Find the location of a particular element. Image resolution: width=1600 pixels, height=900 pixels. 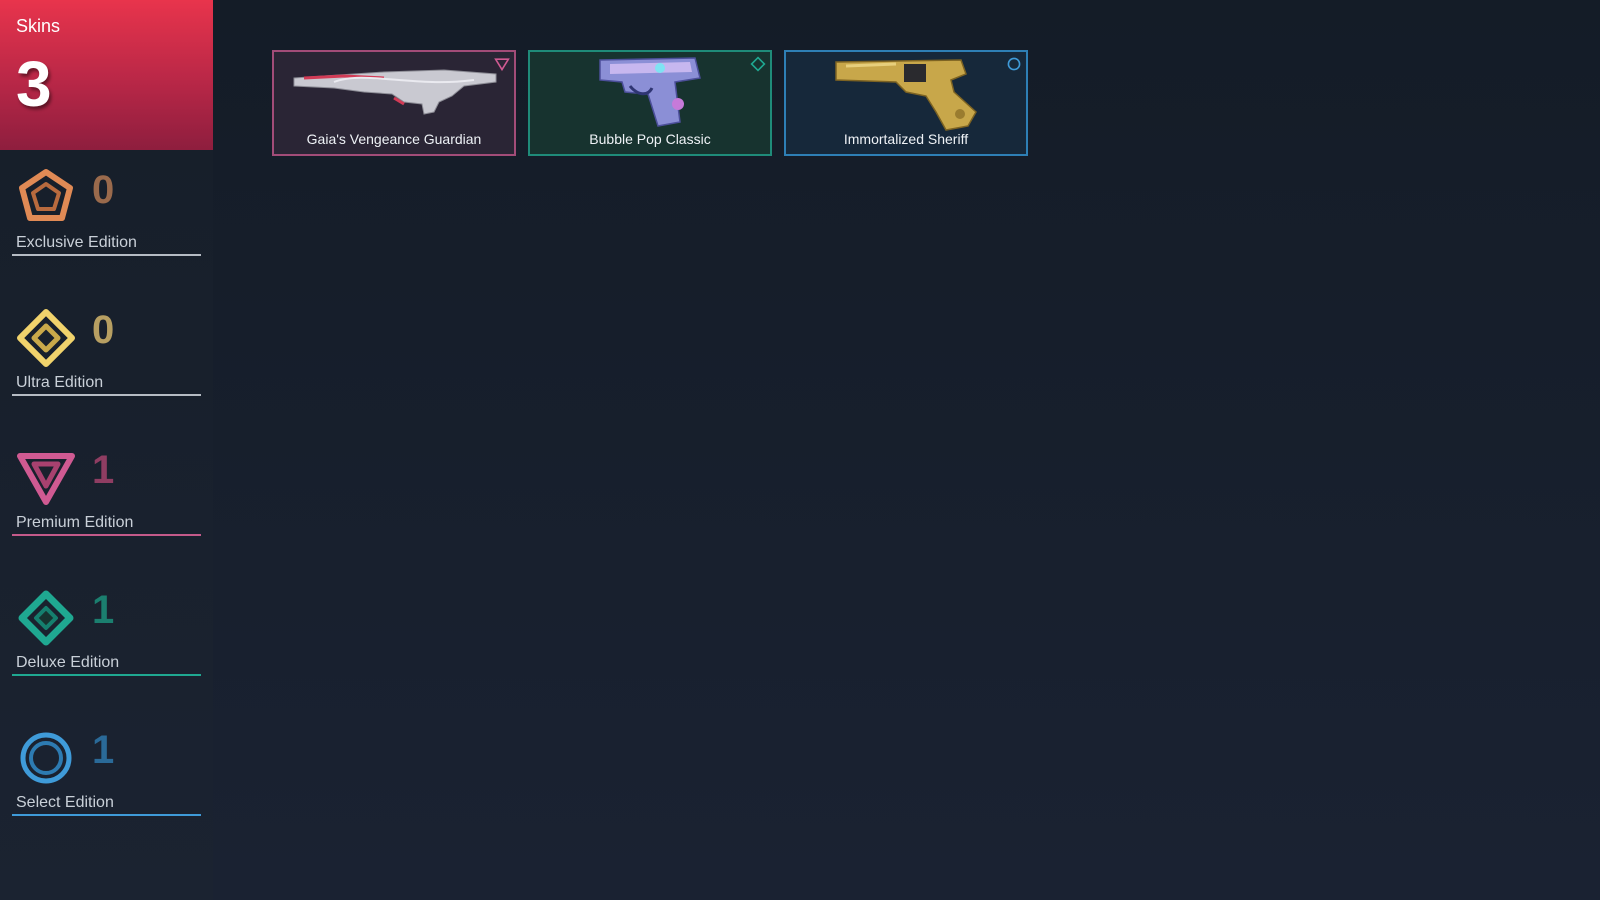

tier-exclusive: 0 Exclusive Edition is located at coordinates (106, 209).